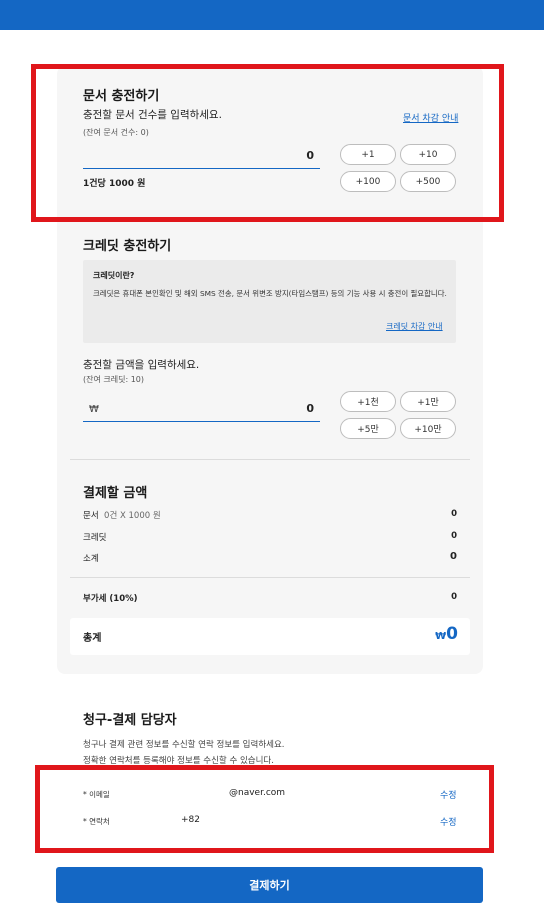 The width and height of the screenshot is (544, 916). Describe the element at coordinates (454, 514) in the screenshot. I see `doc-cost-value: 0` at that location.